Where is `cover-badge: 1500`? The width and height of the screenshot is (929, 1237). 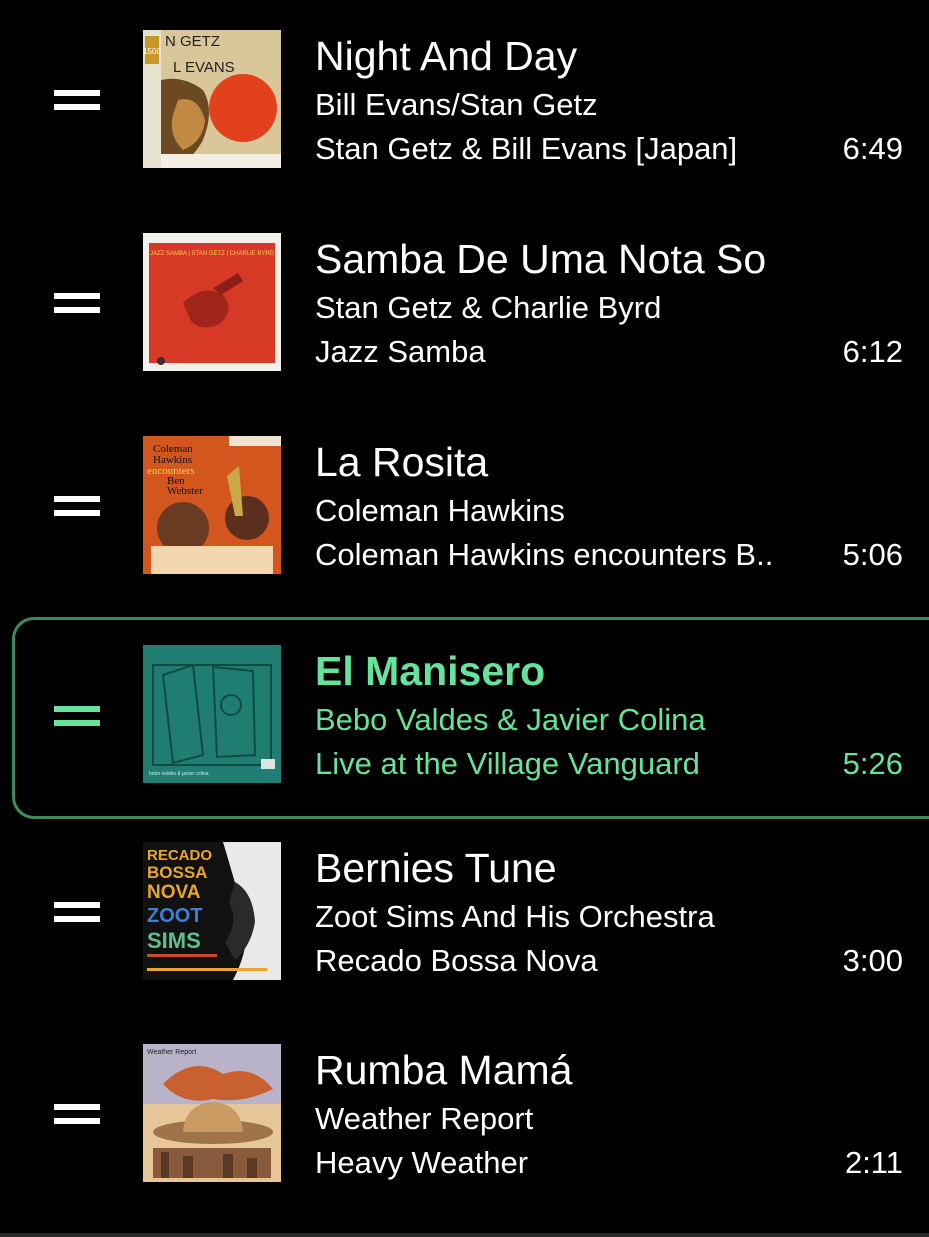 cover-badge: 1500 is located at coordinates (152, 51).